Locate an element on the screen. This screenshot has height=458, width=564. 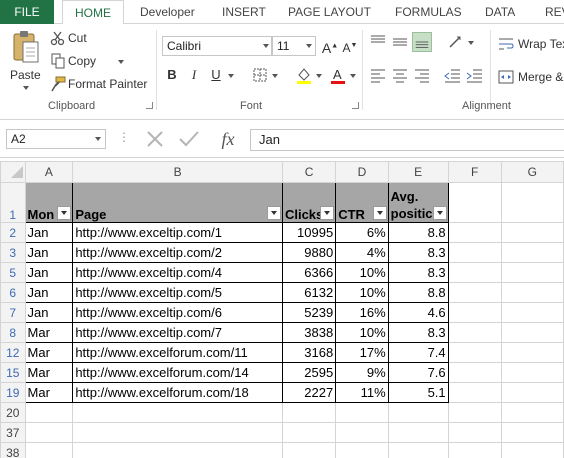
header-cell-clicks: Clicks is located at coordinates (309, 202).